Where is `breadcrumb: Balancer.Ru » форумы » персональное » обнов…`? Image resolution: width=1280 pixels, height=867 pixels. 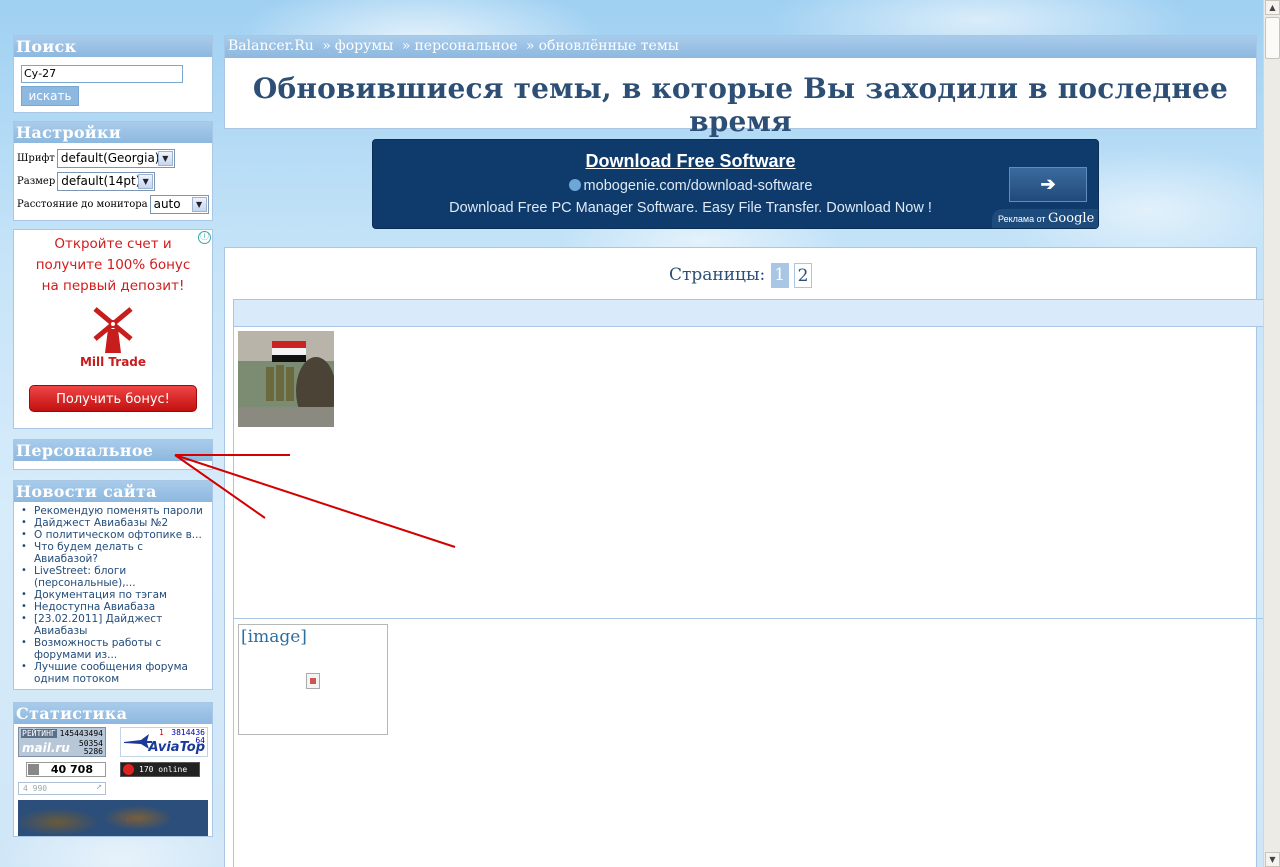 breadcrumb: Balancer.Ru » форумы » персональное » обнов… is located at coordinates (740, 47).